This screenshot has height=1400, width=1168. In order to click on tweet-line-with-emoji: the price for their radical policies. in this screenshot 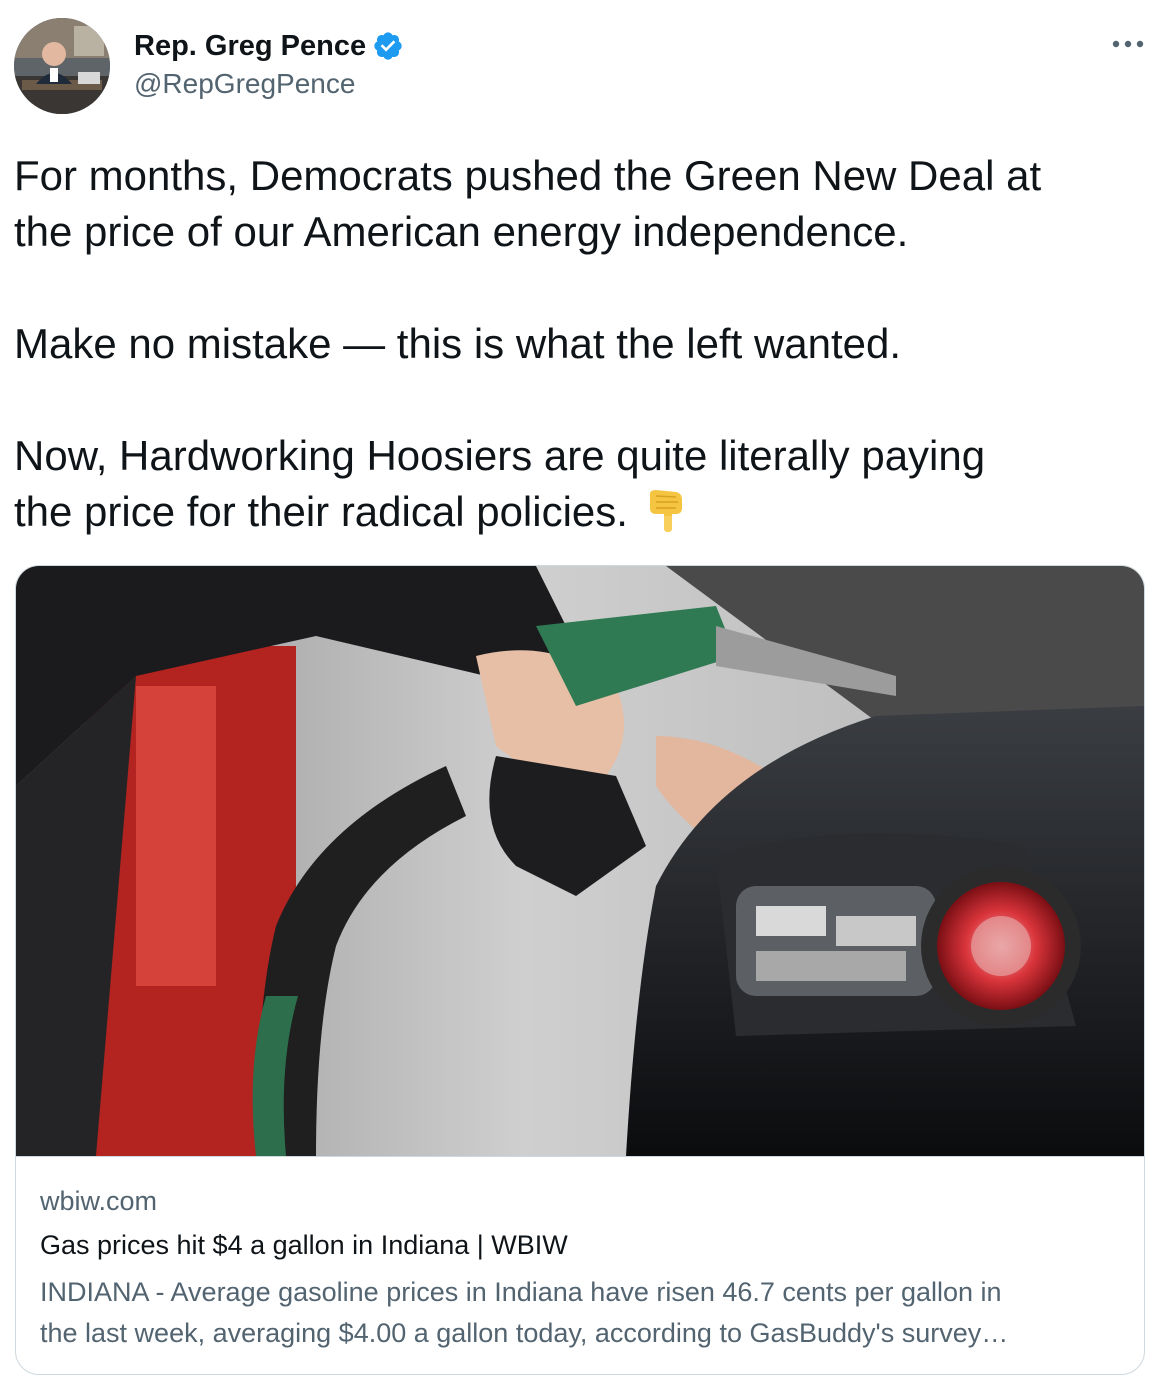, I will do `click(584, 512)`.